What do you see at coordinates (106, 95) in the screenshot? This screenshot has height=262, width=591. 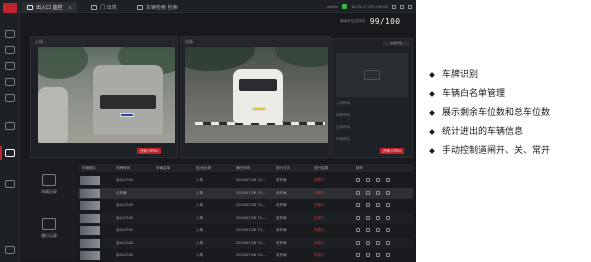 I see `entry-camera-feed` at bounding box center [106, 95].